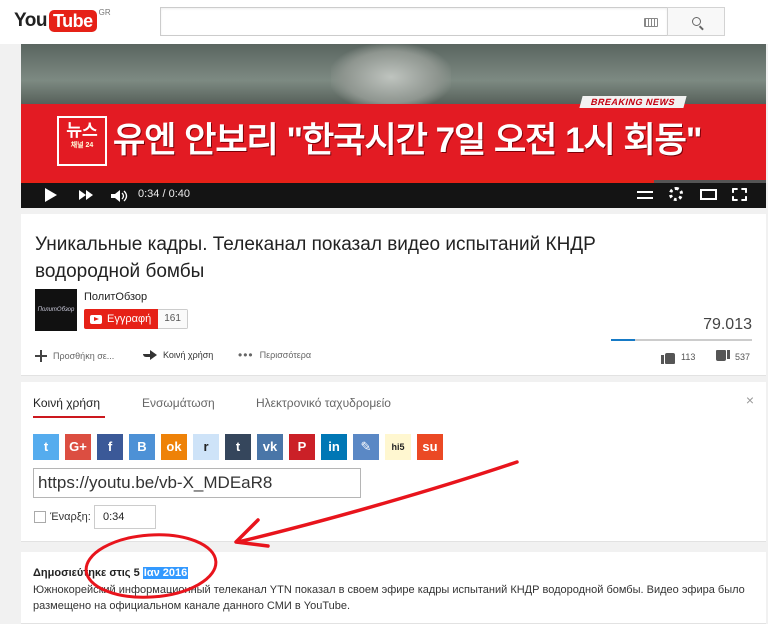  Describe the element at coordinates (88, 573) in the screenshot. I see `published-prefix: Δημοσιεύτηκε στις 5` at that location.